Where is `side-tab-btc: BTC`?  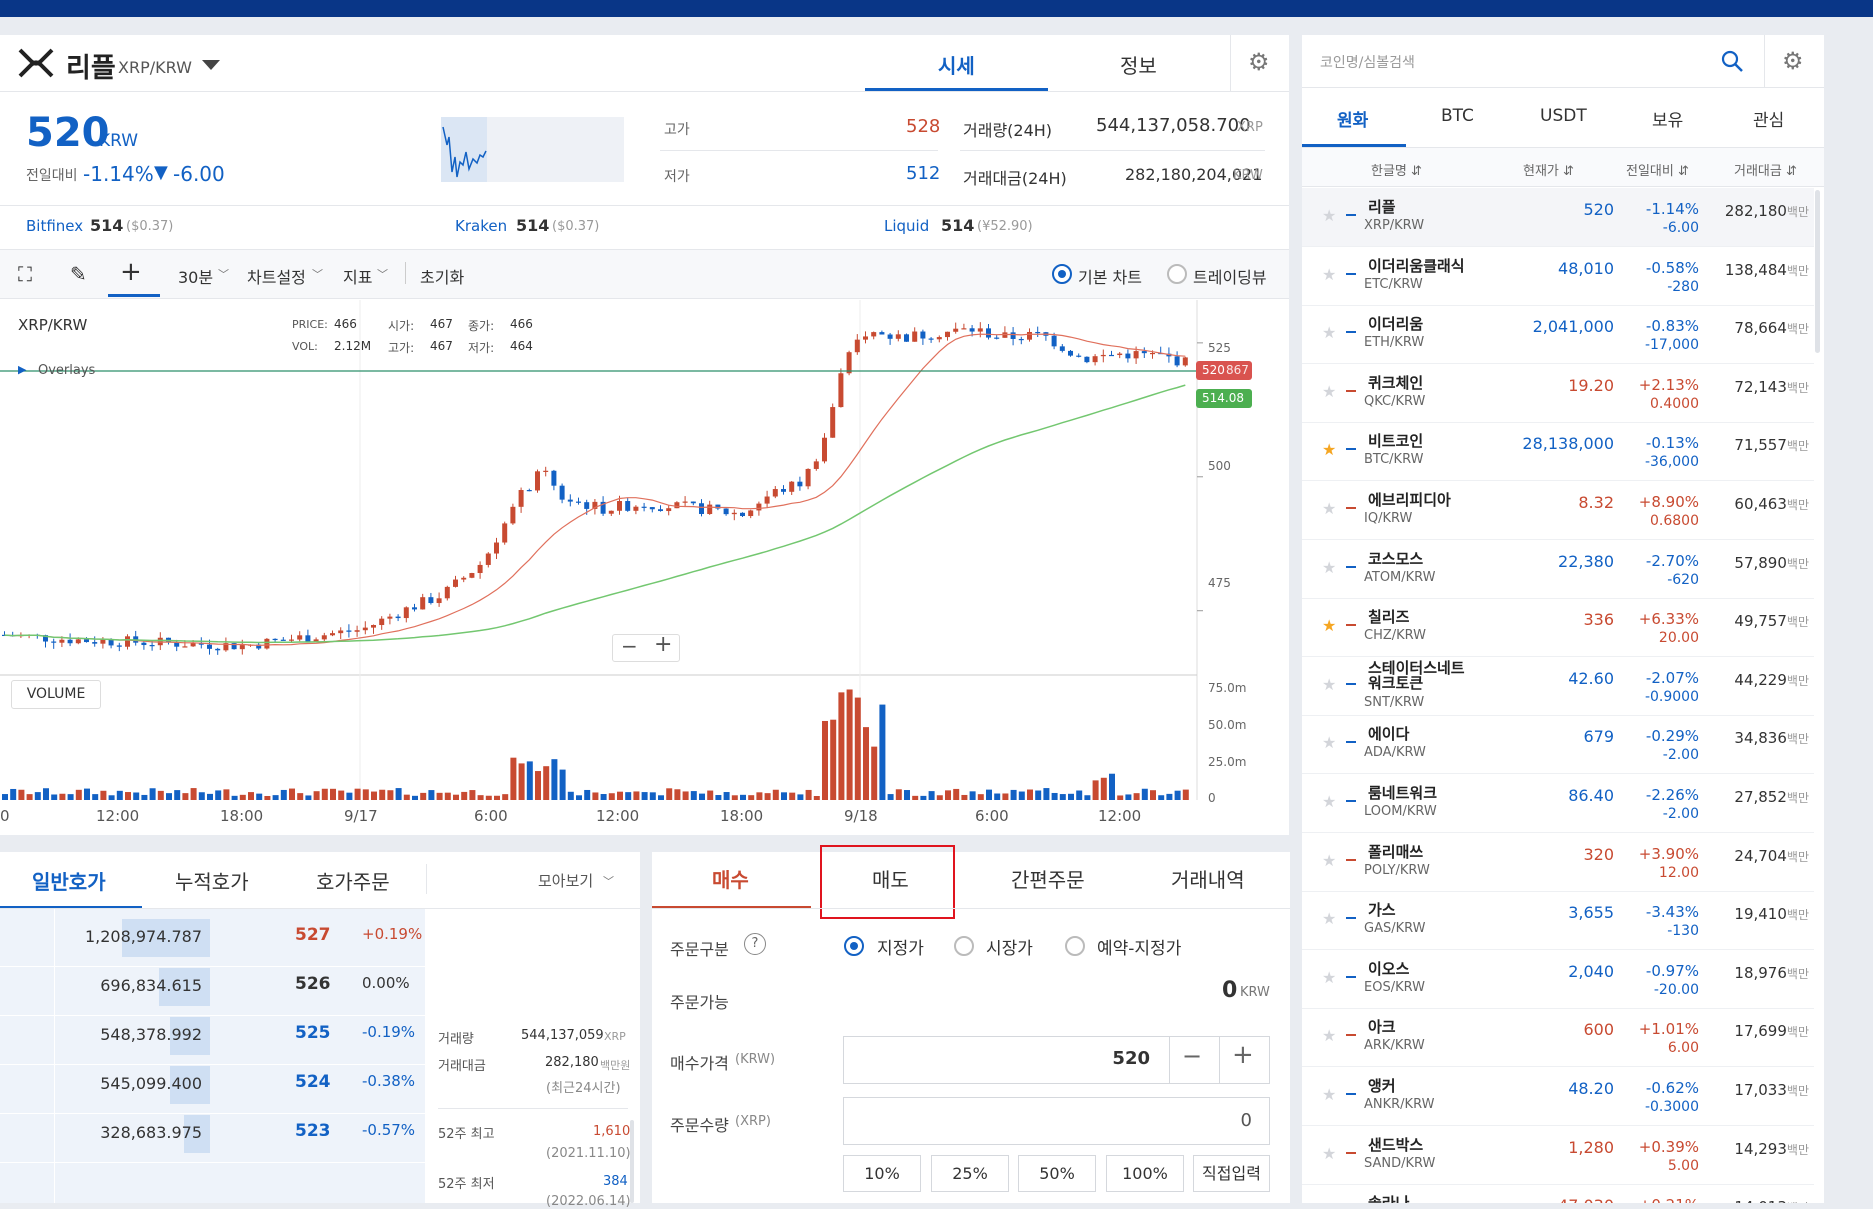
side-tab-btc: BTC is located at coordinates (1457, 116).